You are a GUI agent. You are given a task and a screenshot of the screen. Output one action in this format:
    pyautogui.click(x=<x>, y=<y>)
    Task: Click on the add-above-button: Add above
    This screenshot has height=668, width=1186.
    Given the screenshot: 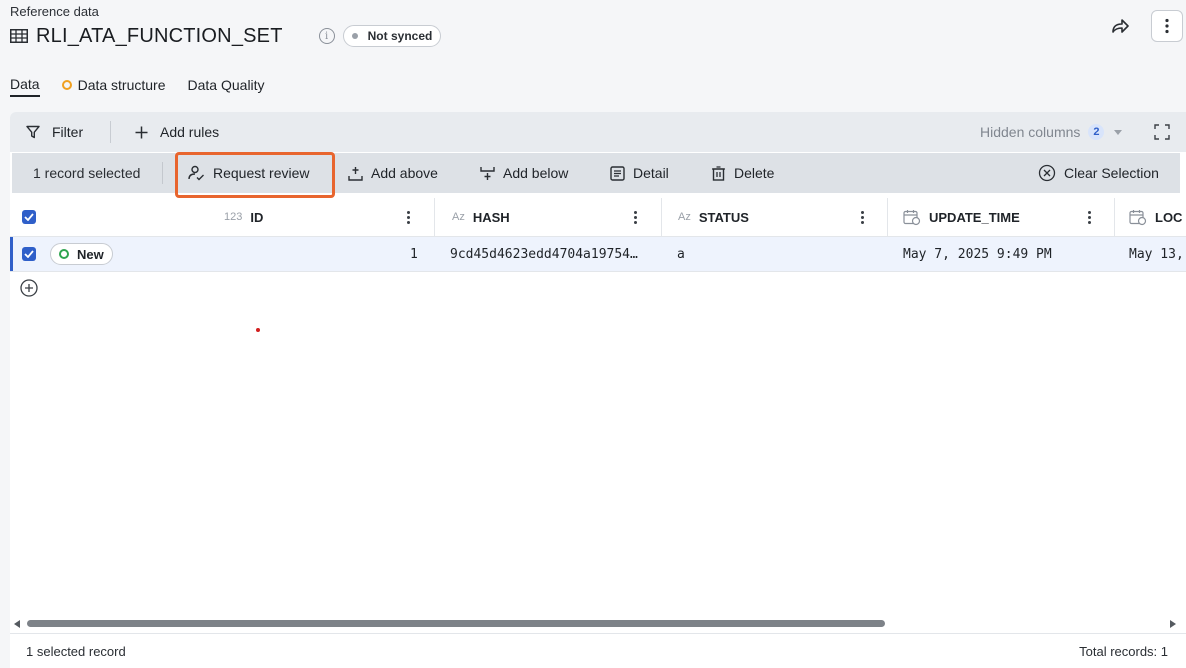 What is the action you would take?
    pyautogui.click(x=393, y=173)
    